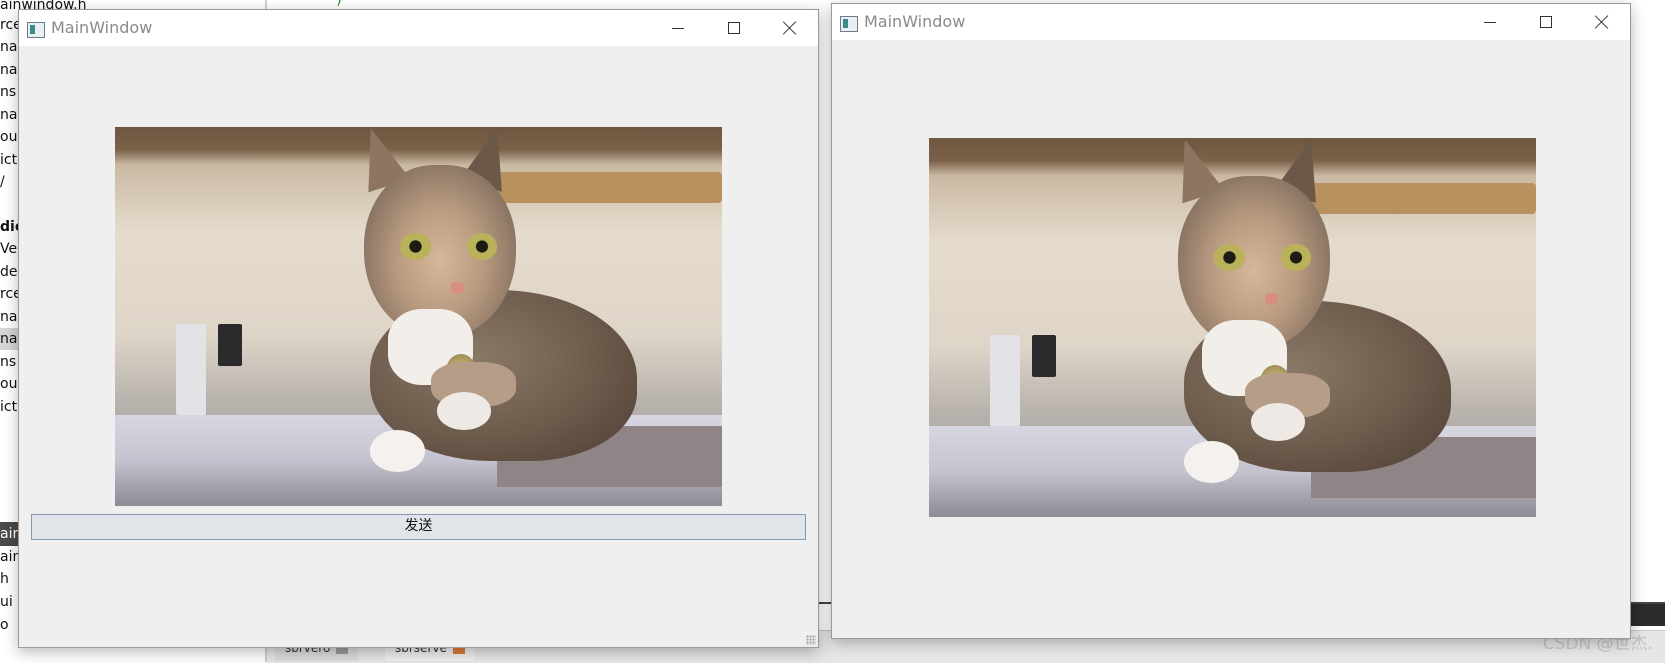 The width and height of the screenshot is (1665, 663). Describe the element at coordinates (4, 625) in the screenshot. I see `lower-tree-item: o` at that location.